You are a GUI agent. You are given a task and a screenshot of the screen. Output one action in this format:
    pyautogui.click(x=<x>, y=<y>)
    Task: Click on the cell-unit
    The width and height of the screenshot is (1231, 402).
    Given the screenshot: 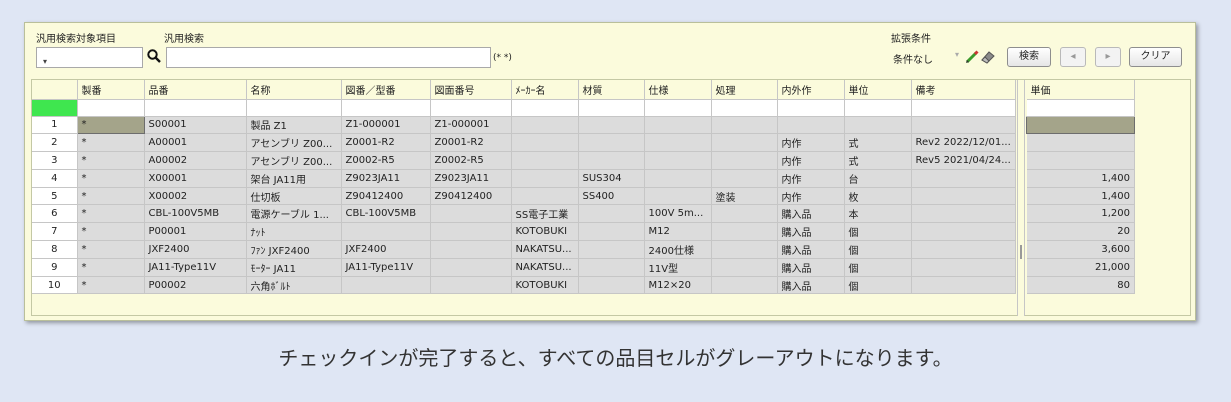 What is the action you would take?
    pyautogui.click(x=878, y=125)
    